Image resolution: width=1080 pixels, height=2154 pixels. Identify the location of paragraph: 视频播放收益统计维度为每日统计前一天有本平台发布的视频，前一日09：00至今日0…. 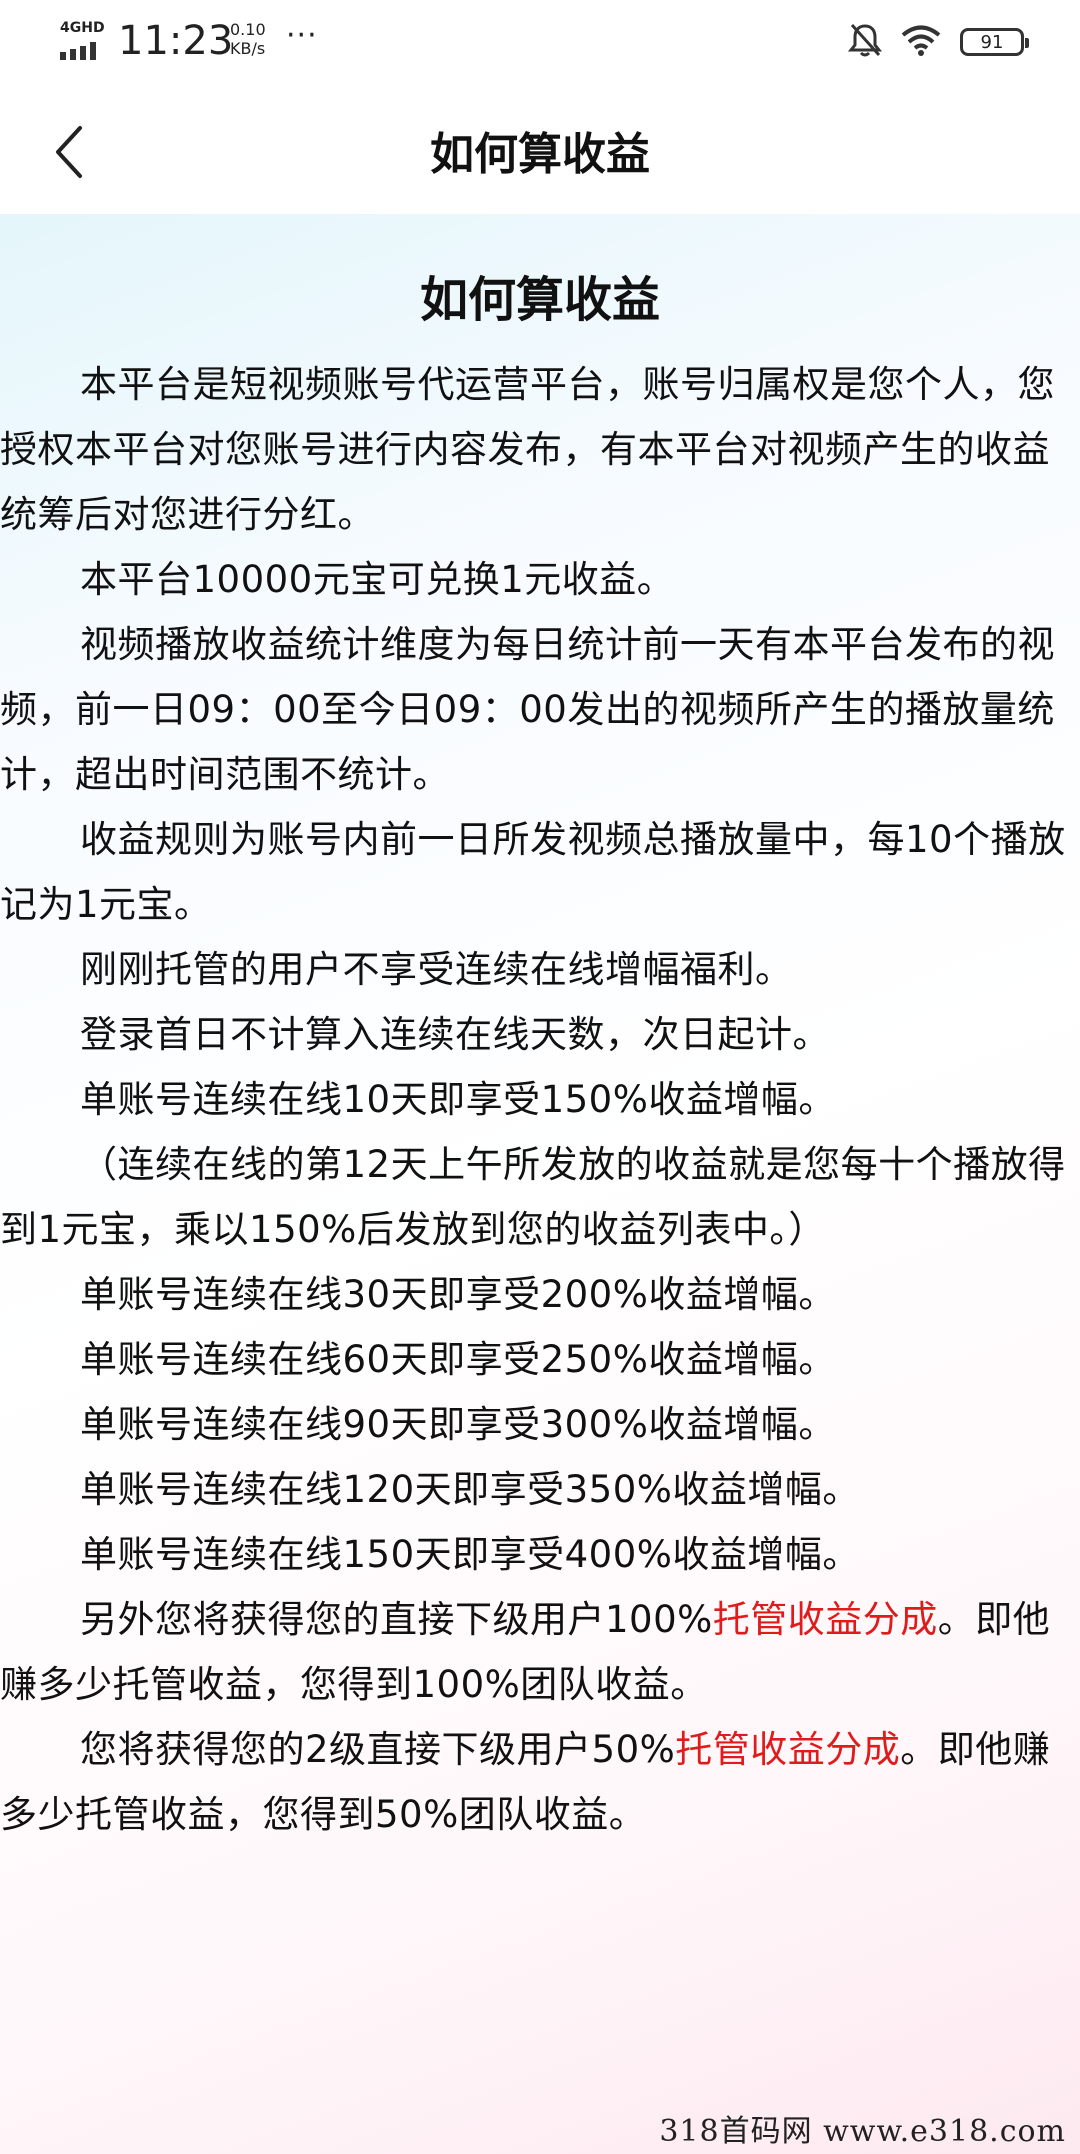
(527, 709).